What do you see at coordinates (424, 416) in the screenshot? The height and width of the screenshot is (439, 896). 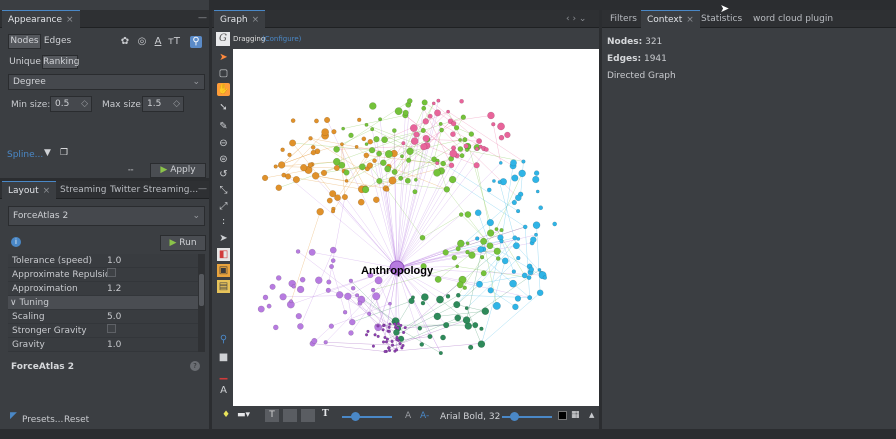 I see `font-icon: A-` at bounding box center [424, 416].